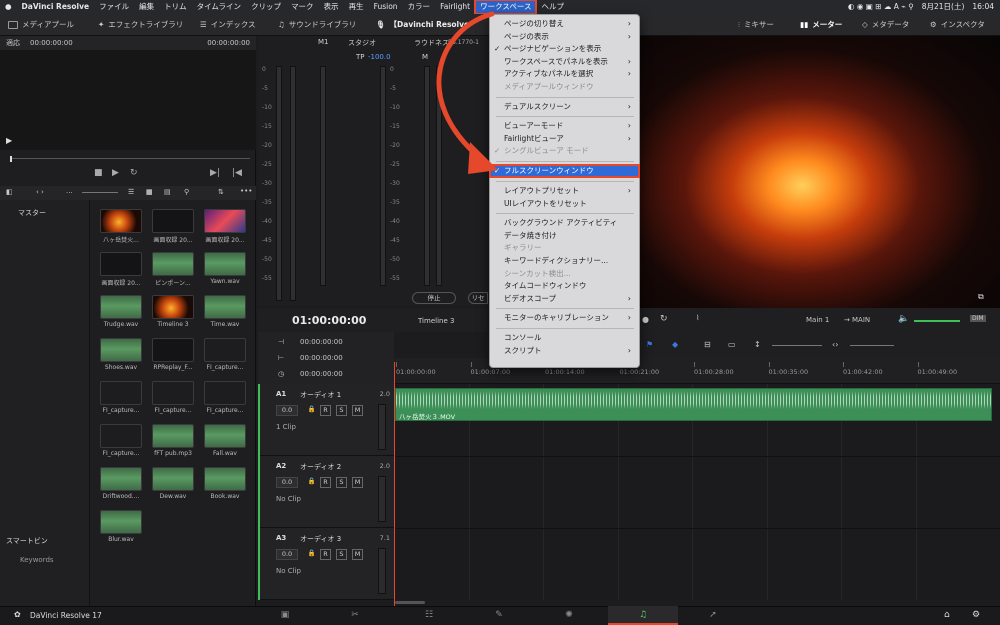 The image size is (1000, 625). What do you see at coordinates (978, 318) in the screenshot?
I see `dim-button: DIM` at bounding box center [978, 318].